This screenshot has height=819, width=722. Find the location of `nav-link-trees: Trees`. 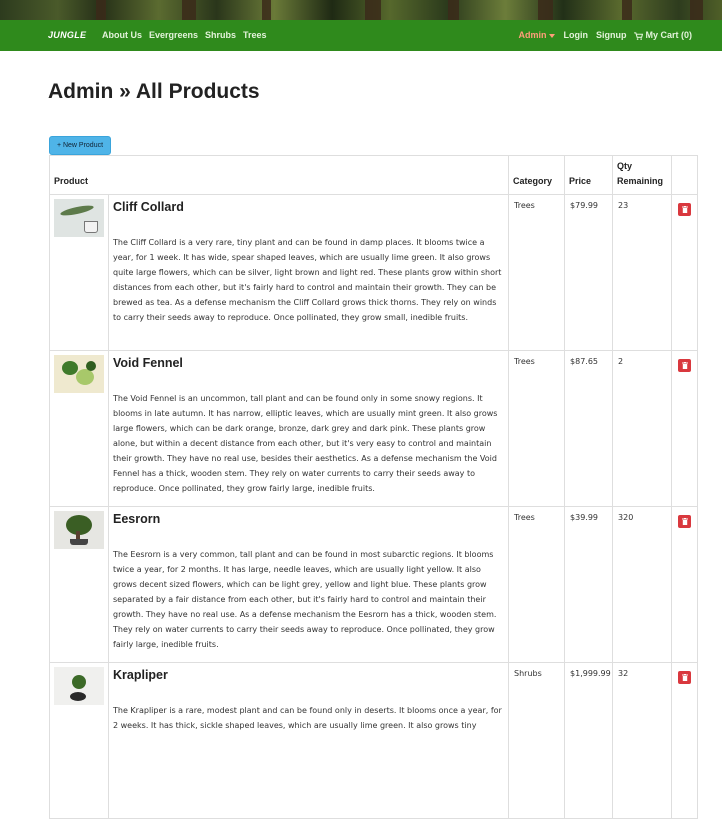

nav-link-trees: Trees is located at coordinates (255, 35).